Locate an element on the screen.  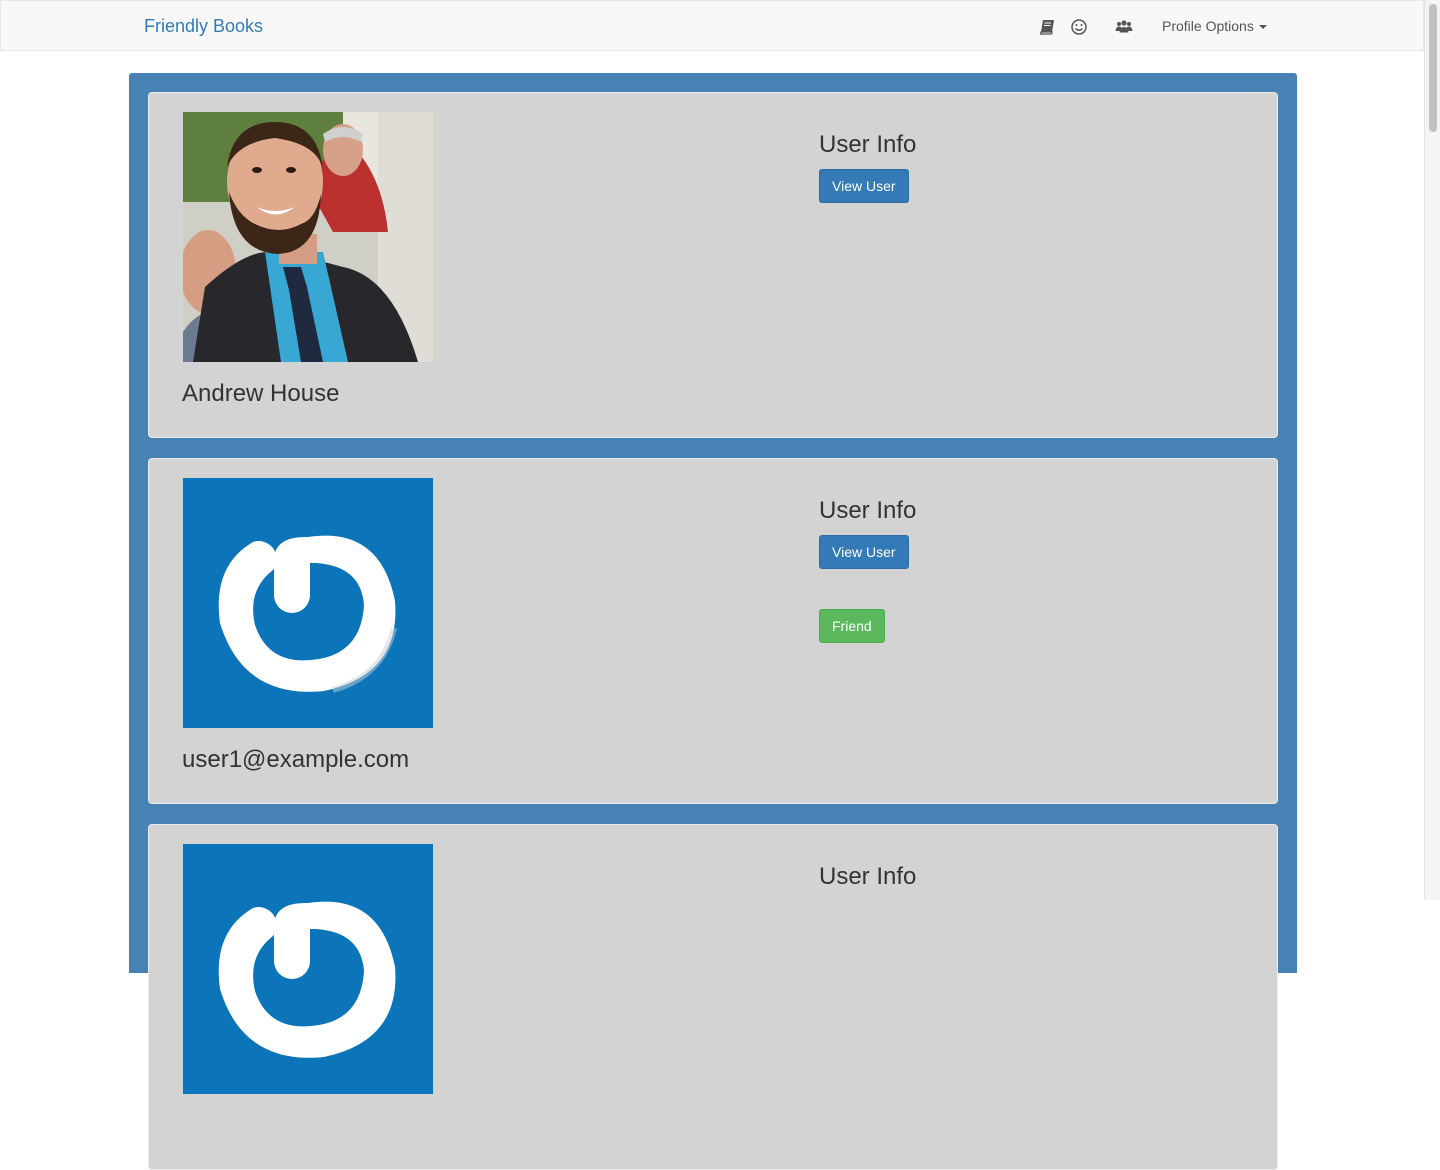
page-scrollbar is located at coordinates (1432, 450).